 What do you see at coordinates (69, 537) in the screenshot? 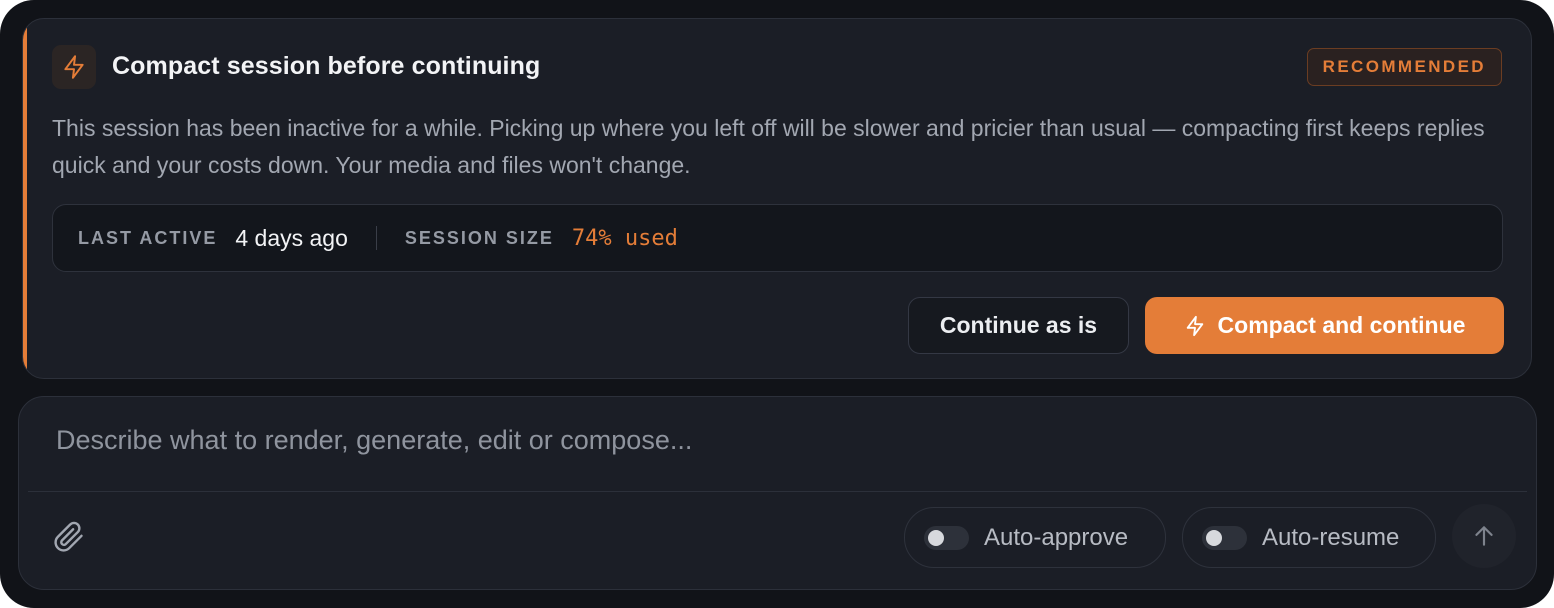
I see `paperclip-icon` at bounding box center [69, 537].